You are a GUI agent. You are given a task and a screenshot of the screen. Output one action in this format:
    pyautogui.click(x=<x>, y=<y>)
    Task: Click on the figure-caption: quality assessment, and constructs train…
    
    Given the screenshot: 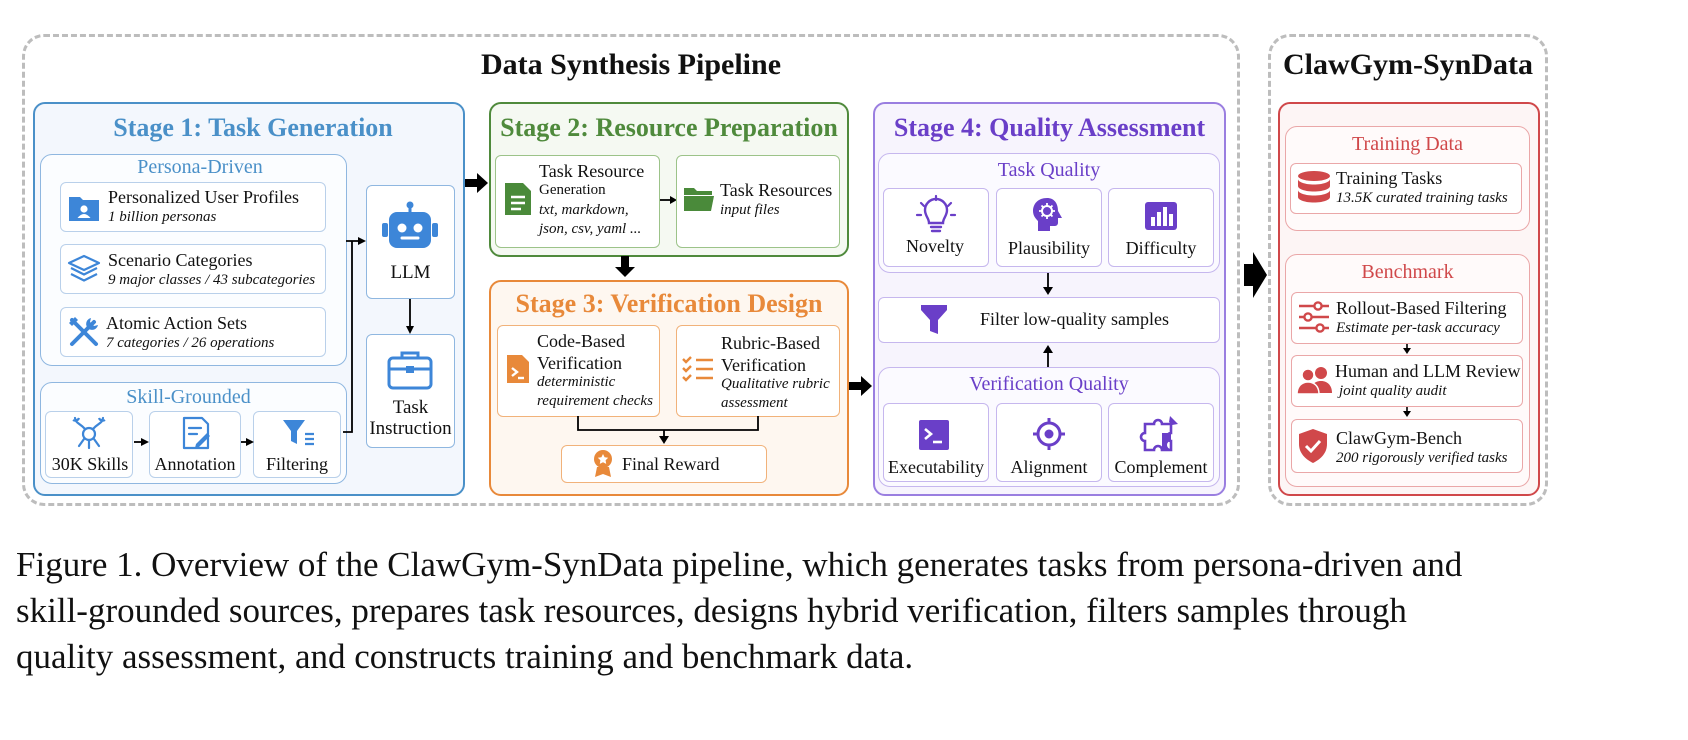 What is the action you would take?
    pyautogui.click(x=465, y=656)
    